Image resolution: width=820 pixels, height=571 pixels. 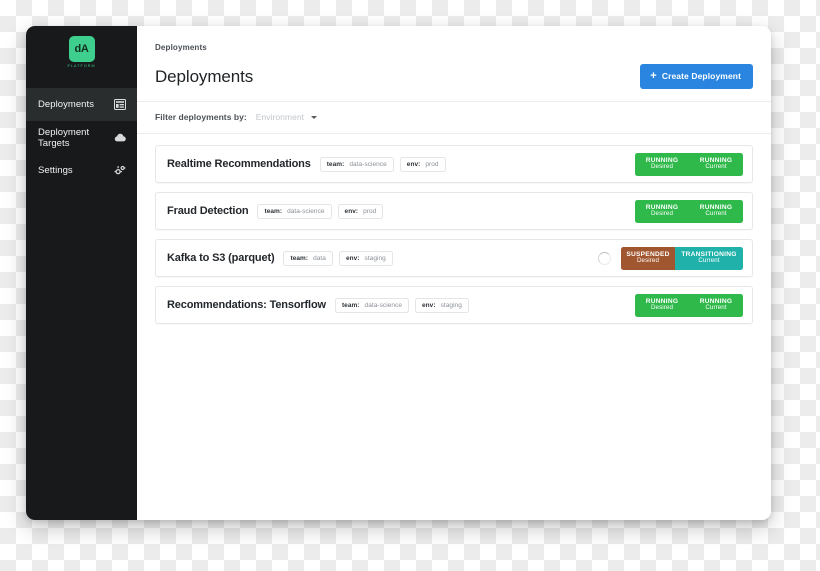 I want to click on environment-filter-value: Environment, so click(x=280, y=117).